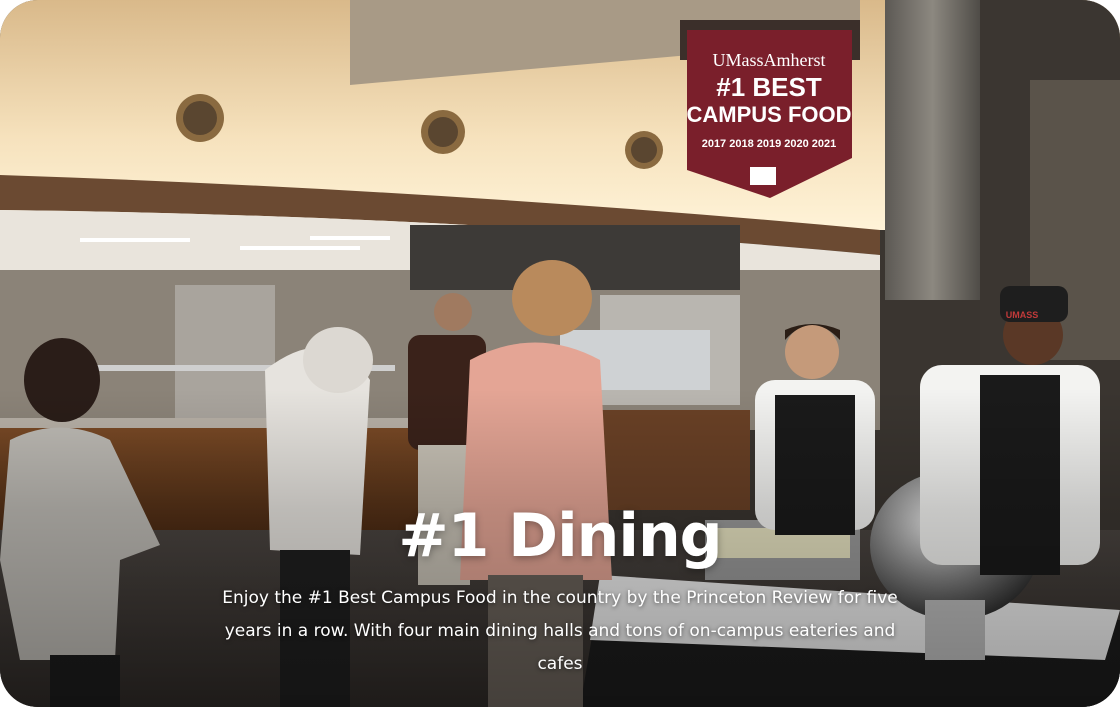  Describe the element at coordinates (769, 87) in the screenshot. I see `banner-line1: #1 BEST` at that location.